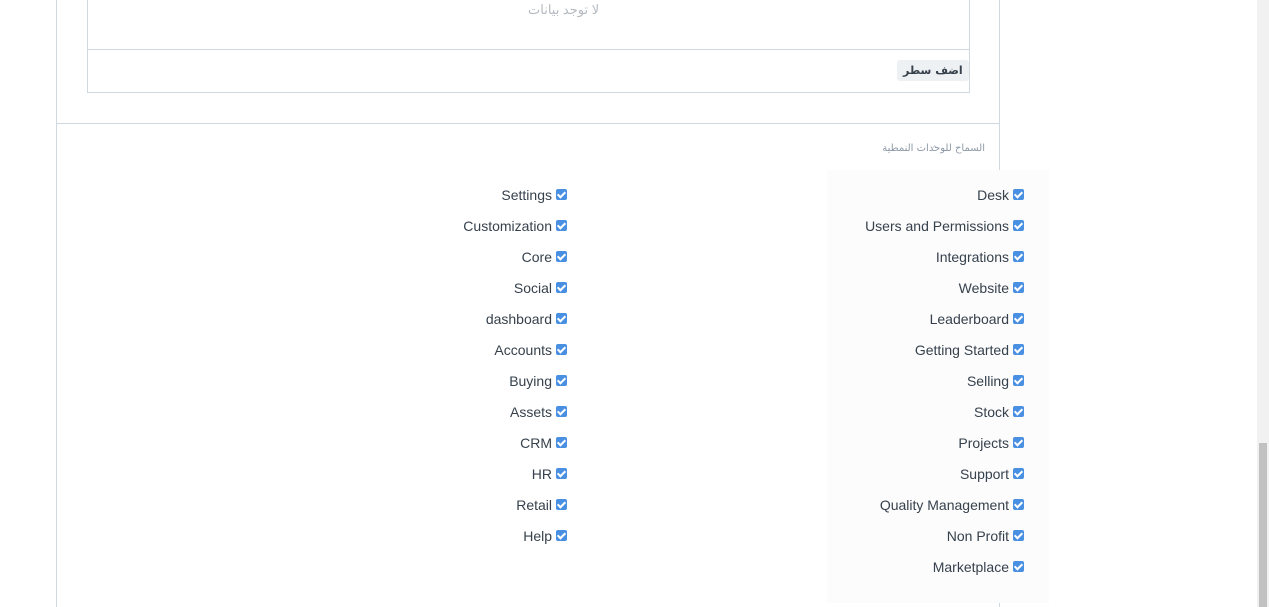 The height and width of the screenshot is (607, 1269). Describe the element at coordinates (482, 447) in the screenshot. I see `module-item: CRM` at that location.